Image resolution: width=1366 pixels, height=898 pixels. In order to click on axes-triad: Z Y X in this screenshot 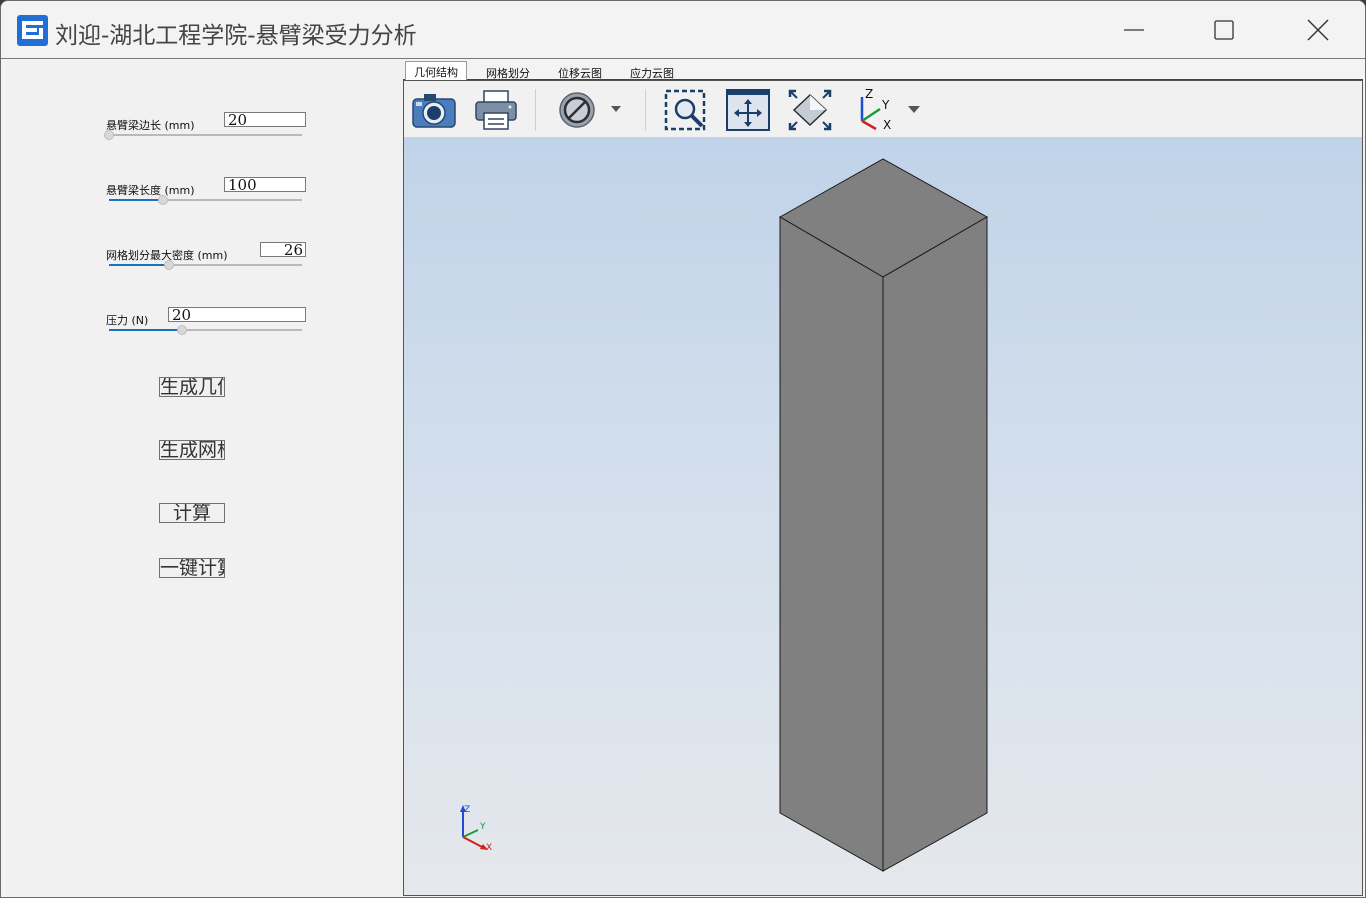, I will do `click(476, 829)`.